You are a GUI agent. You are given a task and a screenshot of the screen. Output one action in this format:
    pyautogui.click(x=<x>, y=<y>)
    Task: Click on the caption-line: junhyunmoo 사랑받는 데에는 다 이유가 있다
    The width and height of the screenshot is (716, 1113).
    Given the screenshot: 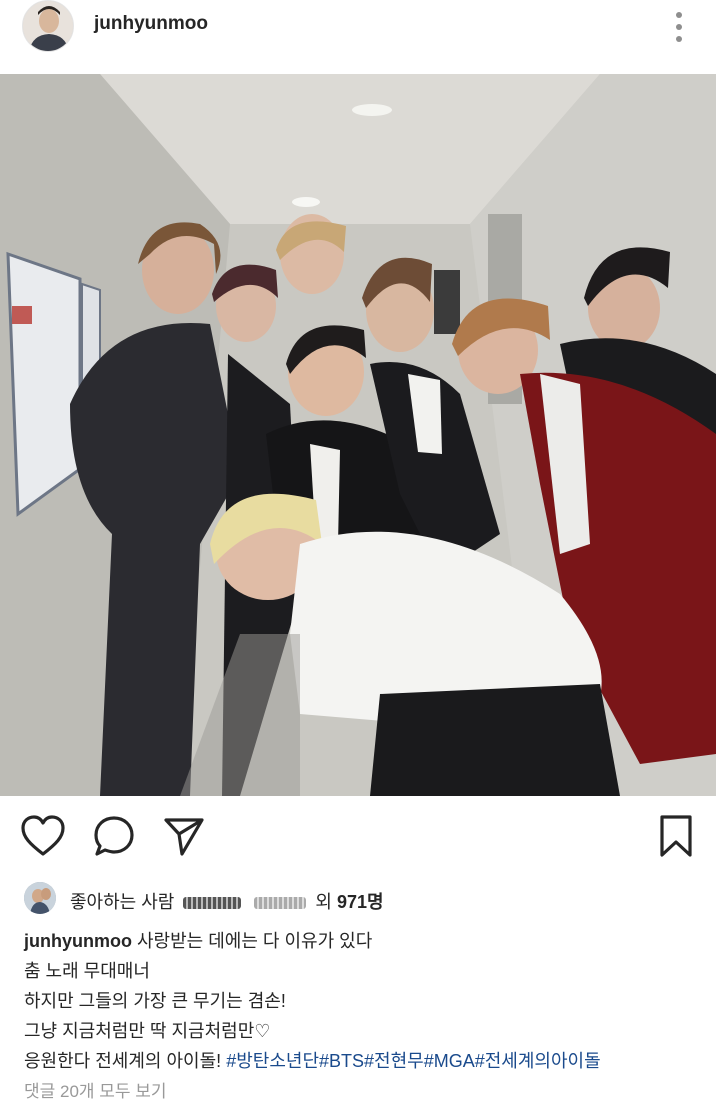 What is the action you would take?
    pyautogui.click(x=364, y=941)
    